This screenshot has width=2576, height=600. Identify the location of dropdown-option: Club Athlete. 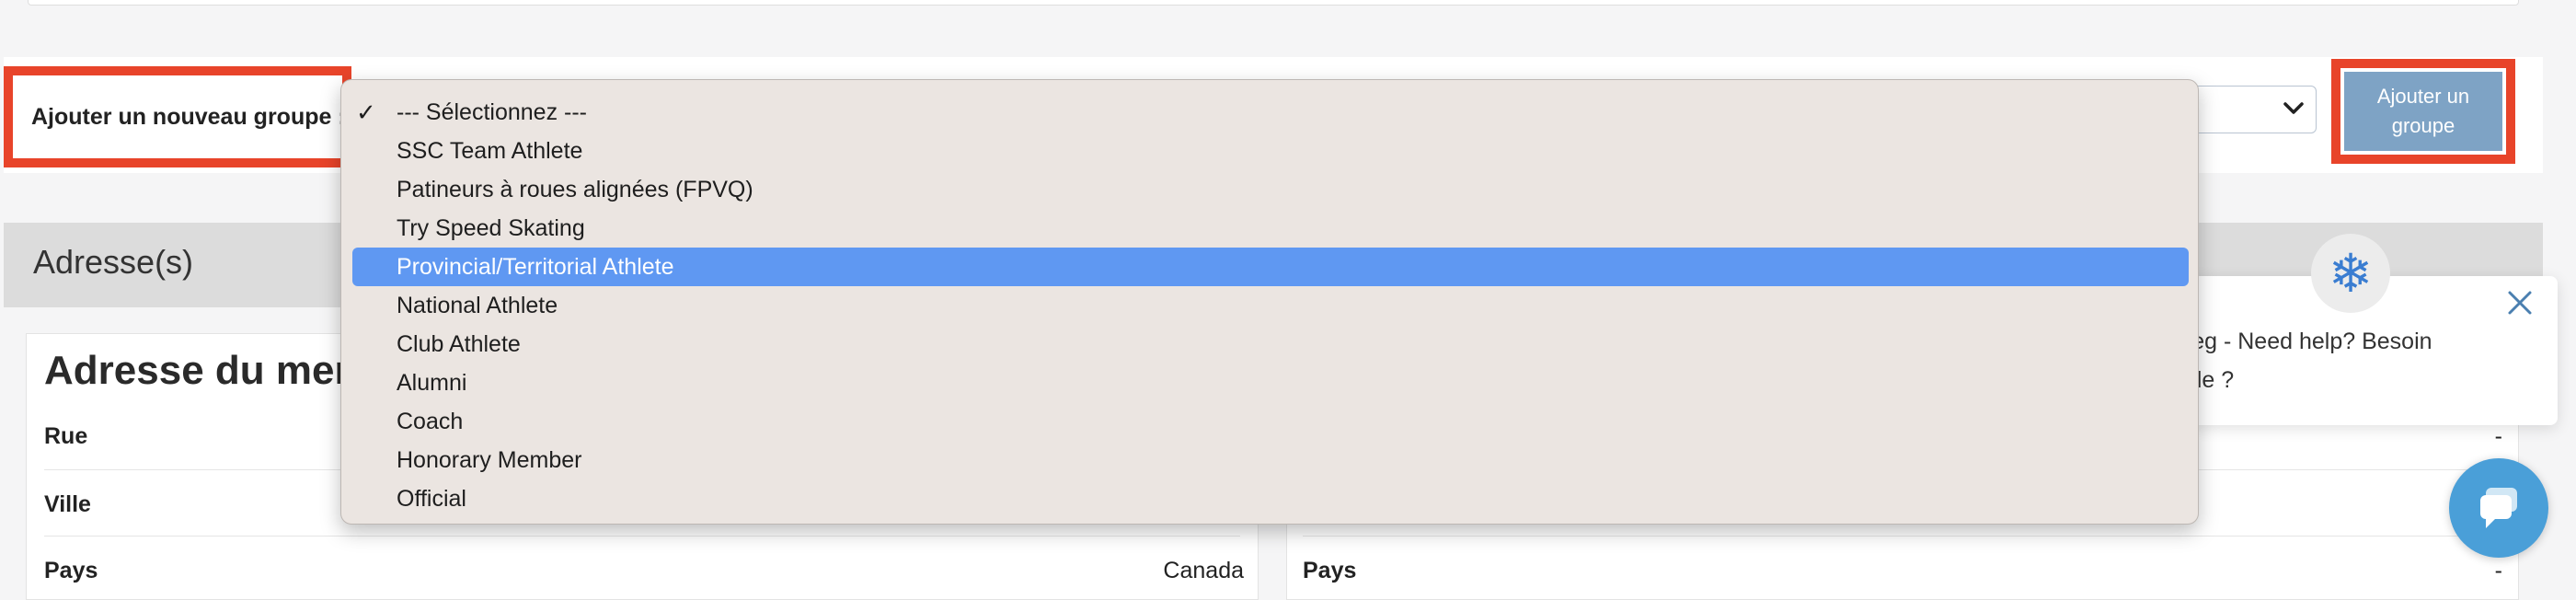
(1270, 344).